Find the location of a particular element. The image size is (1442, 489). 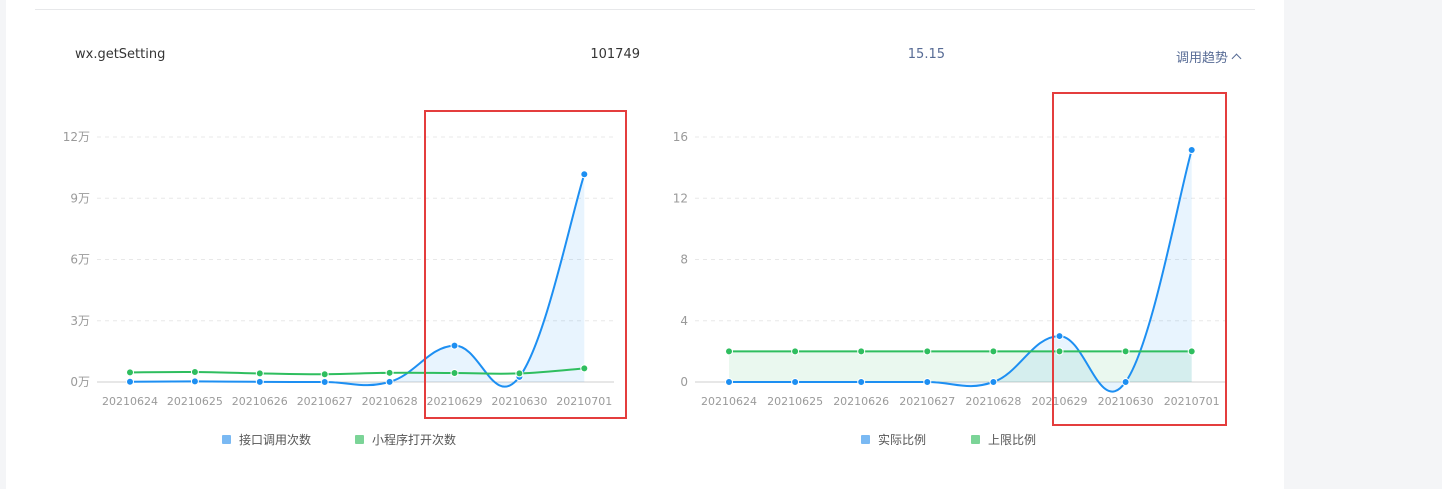

legend-label: 上限比例 is located at coordinates (1012, 440).